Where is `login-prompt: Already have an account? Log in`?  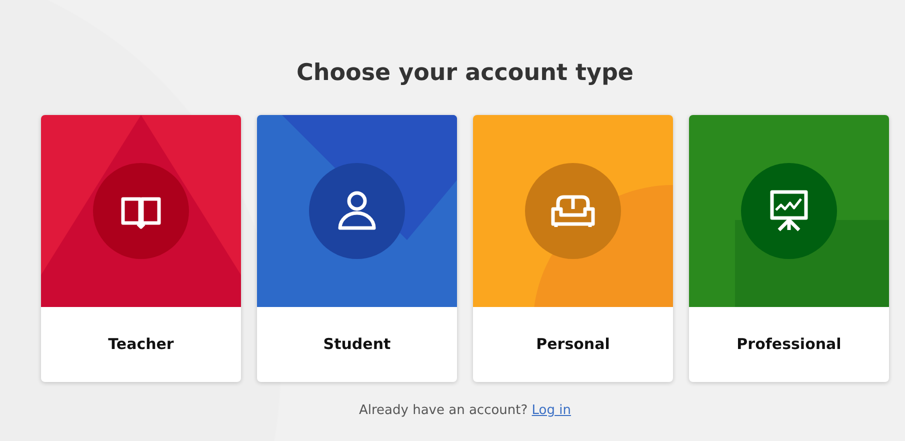 login-prompt: Already have an account? Log in is located at coordinates (465, 410).